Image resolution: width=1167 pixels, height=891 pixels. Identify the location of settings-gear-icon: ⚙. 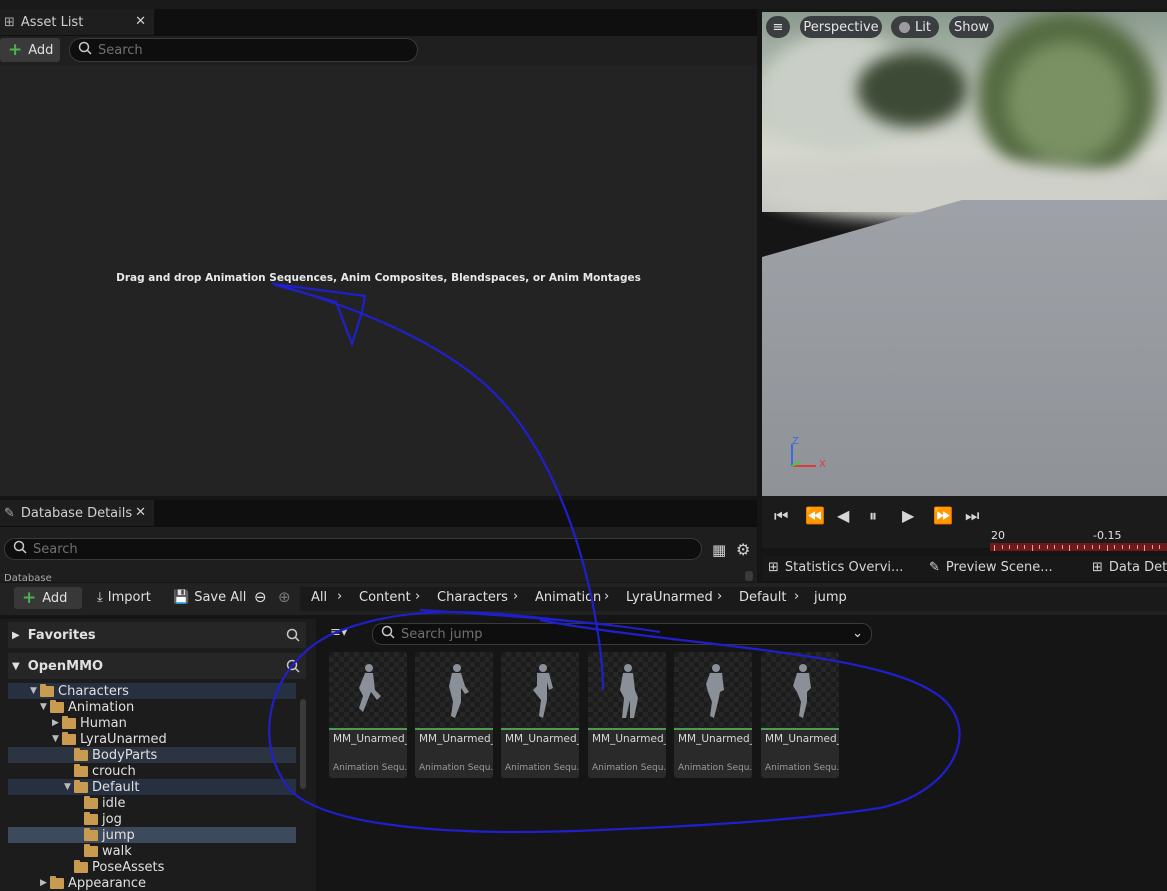
(743, 549).